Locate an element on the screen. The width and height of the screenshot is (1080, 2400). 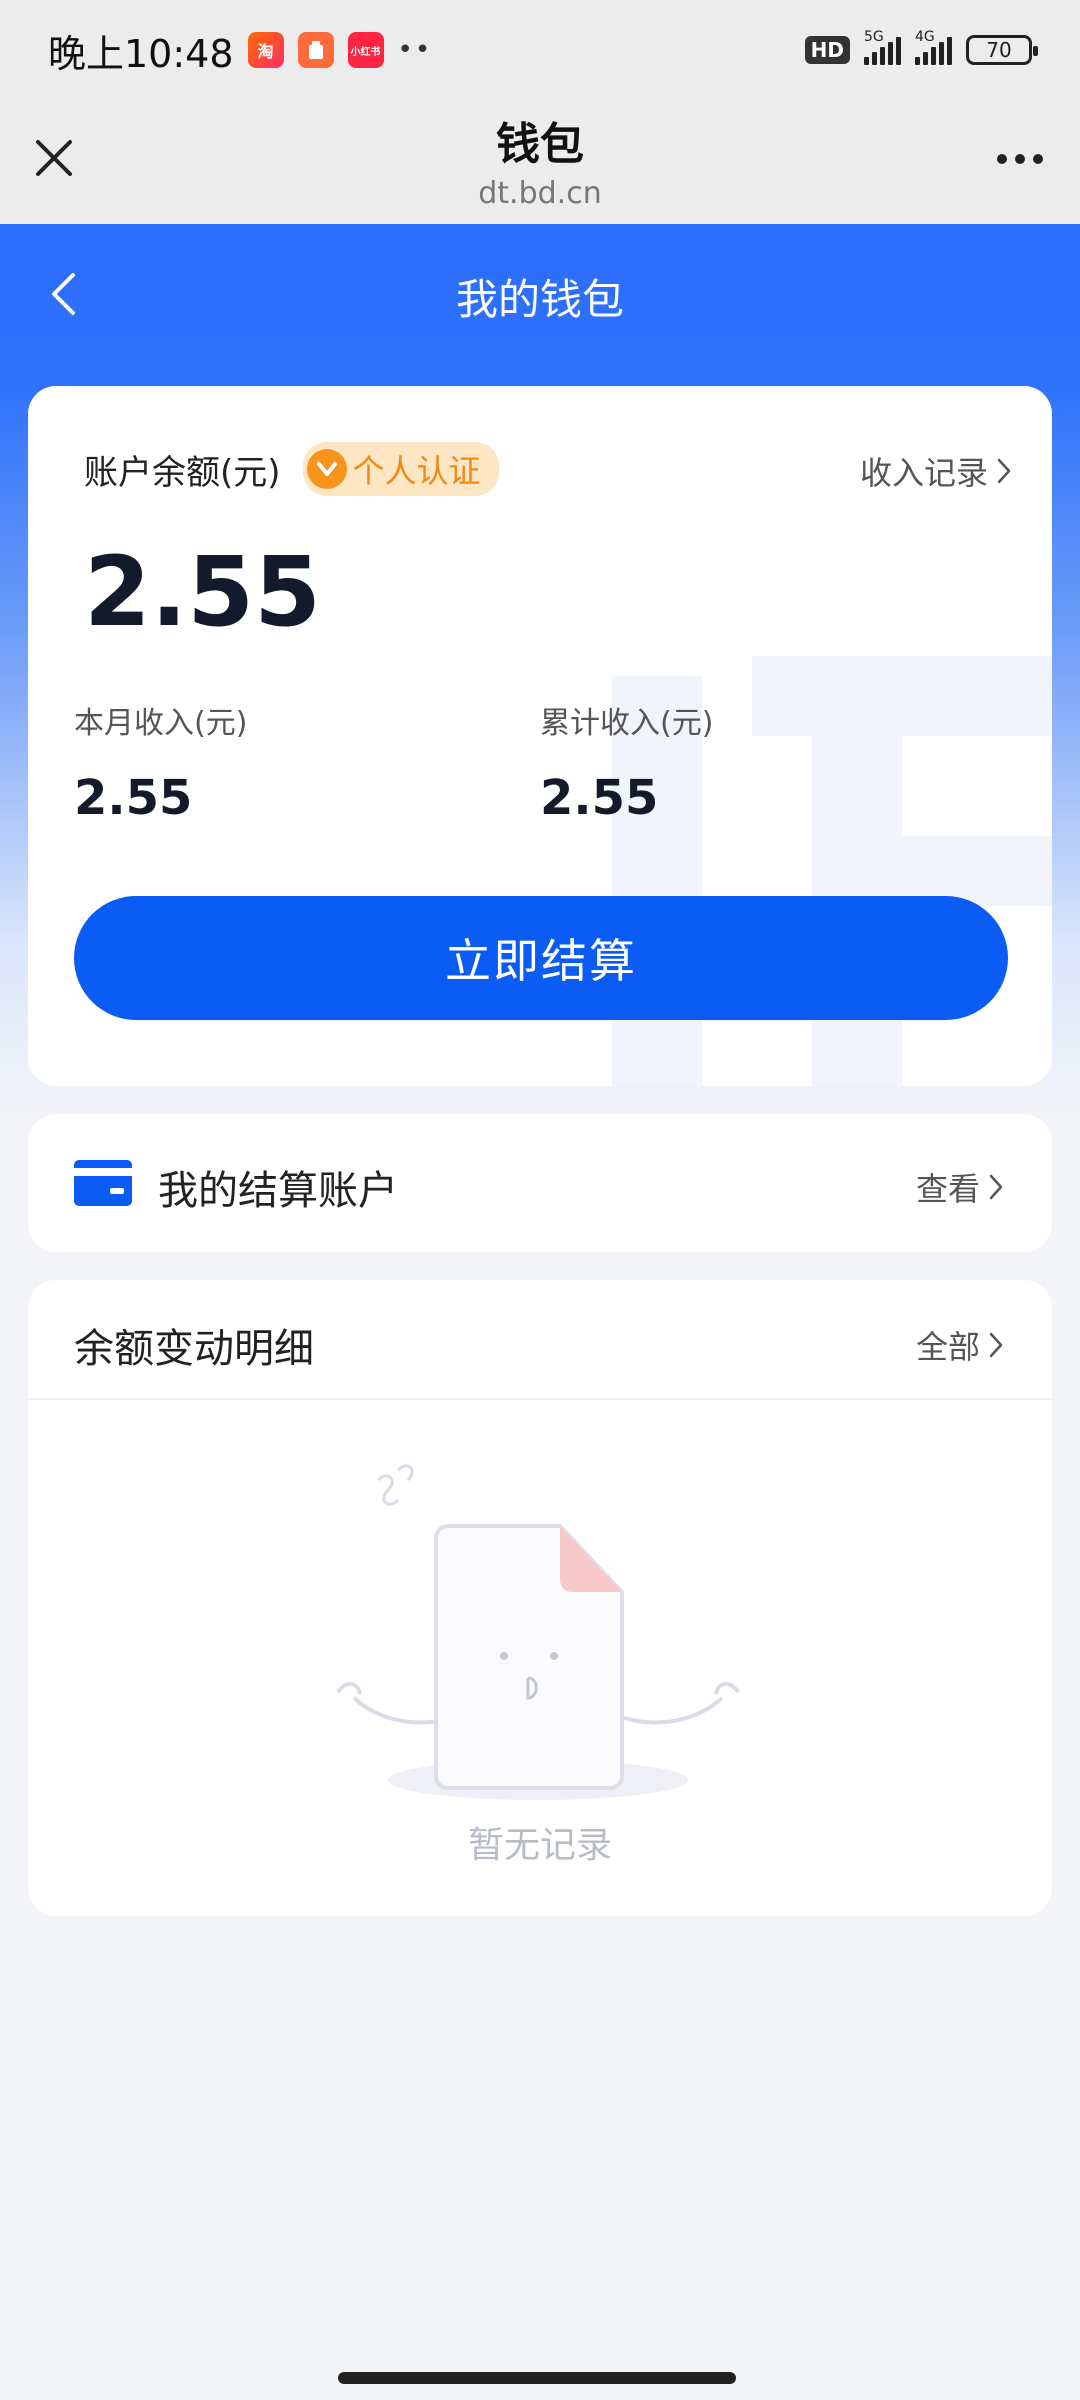
balance-amount: 2.55 is located at coordinates (202, 592).